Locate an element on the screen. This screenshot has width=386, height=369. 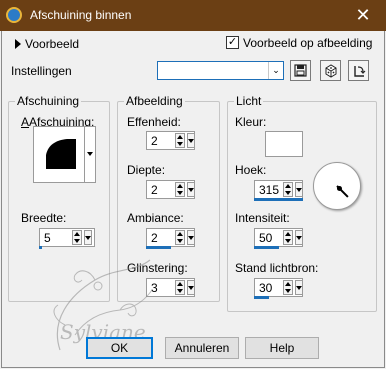
save-preset-button is located at coordinates (300, 70).